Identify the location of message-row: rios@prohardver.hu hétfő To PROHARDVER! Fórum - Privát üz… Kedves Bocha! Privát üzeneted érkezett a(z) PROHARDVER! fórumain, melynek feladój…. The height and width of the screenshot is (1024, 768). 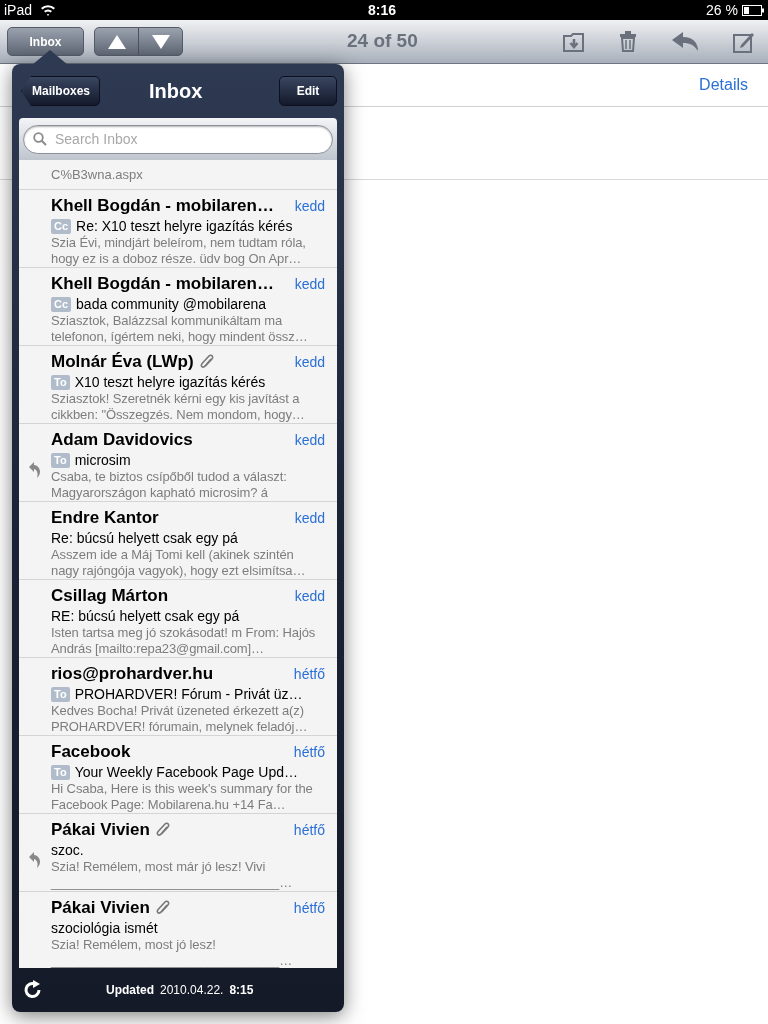
(178, 697).